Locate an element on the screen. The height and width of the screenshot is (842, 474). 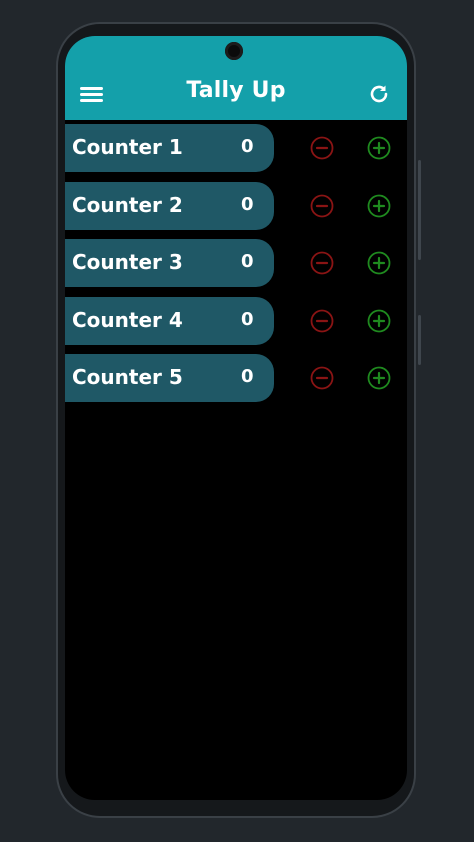
counter-pill: Counter 2 0 is located at coordinates (169, 205).